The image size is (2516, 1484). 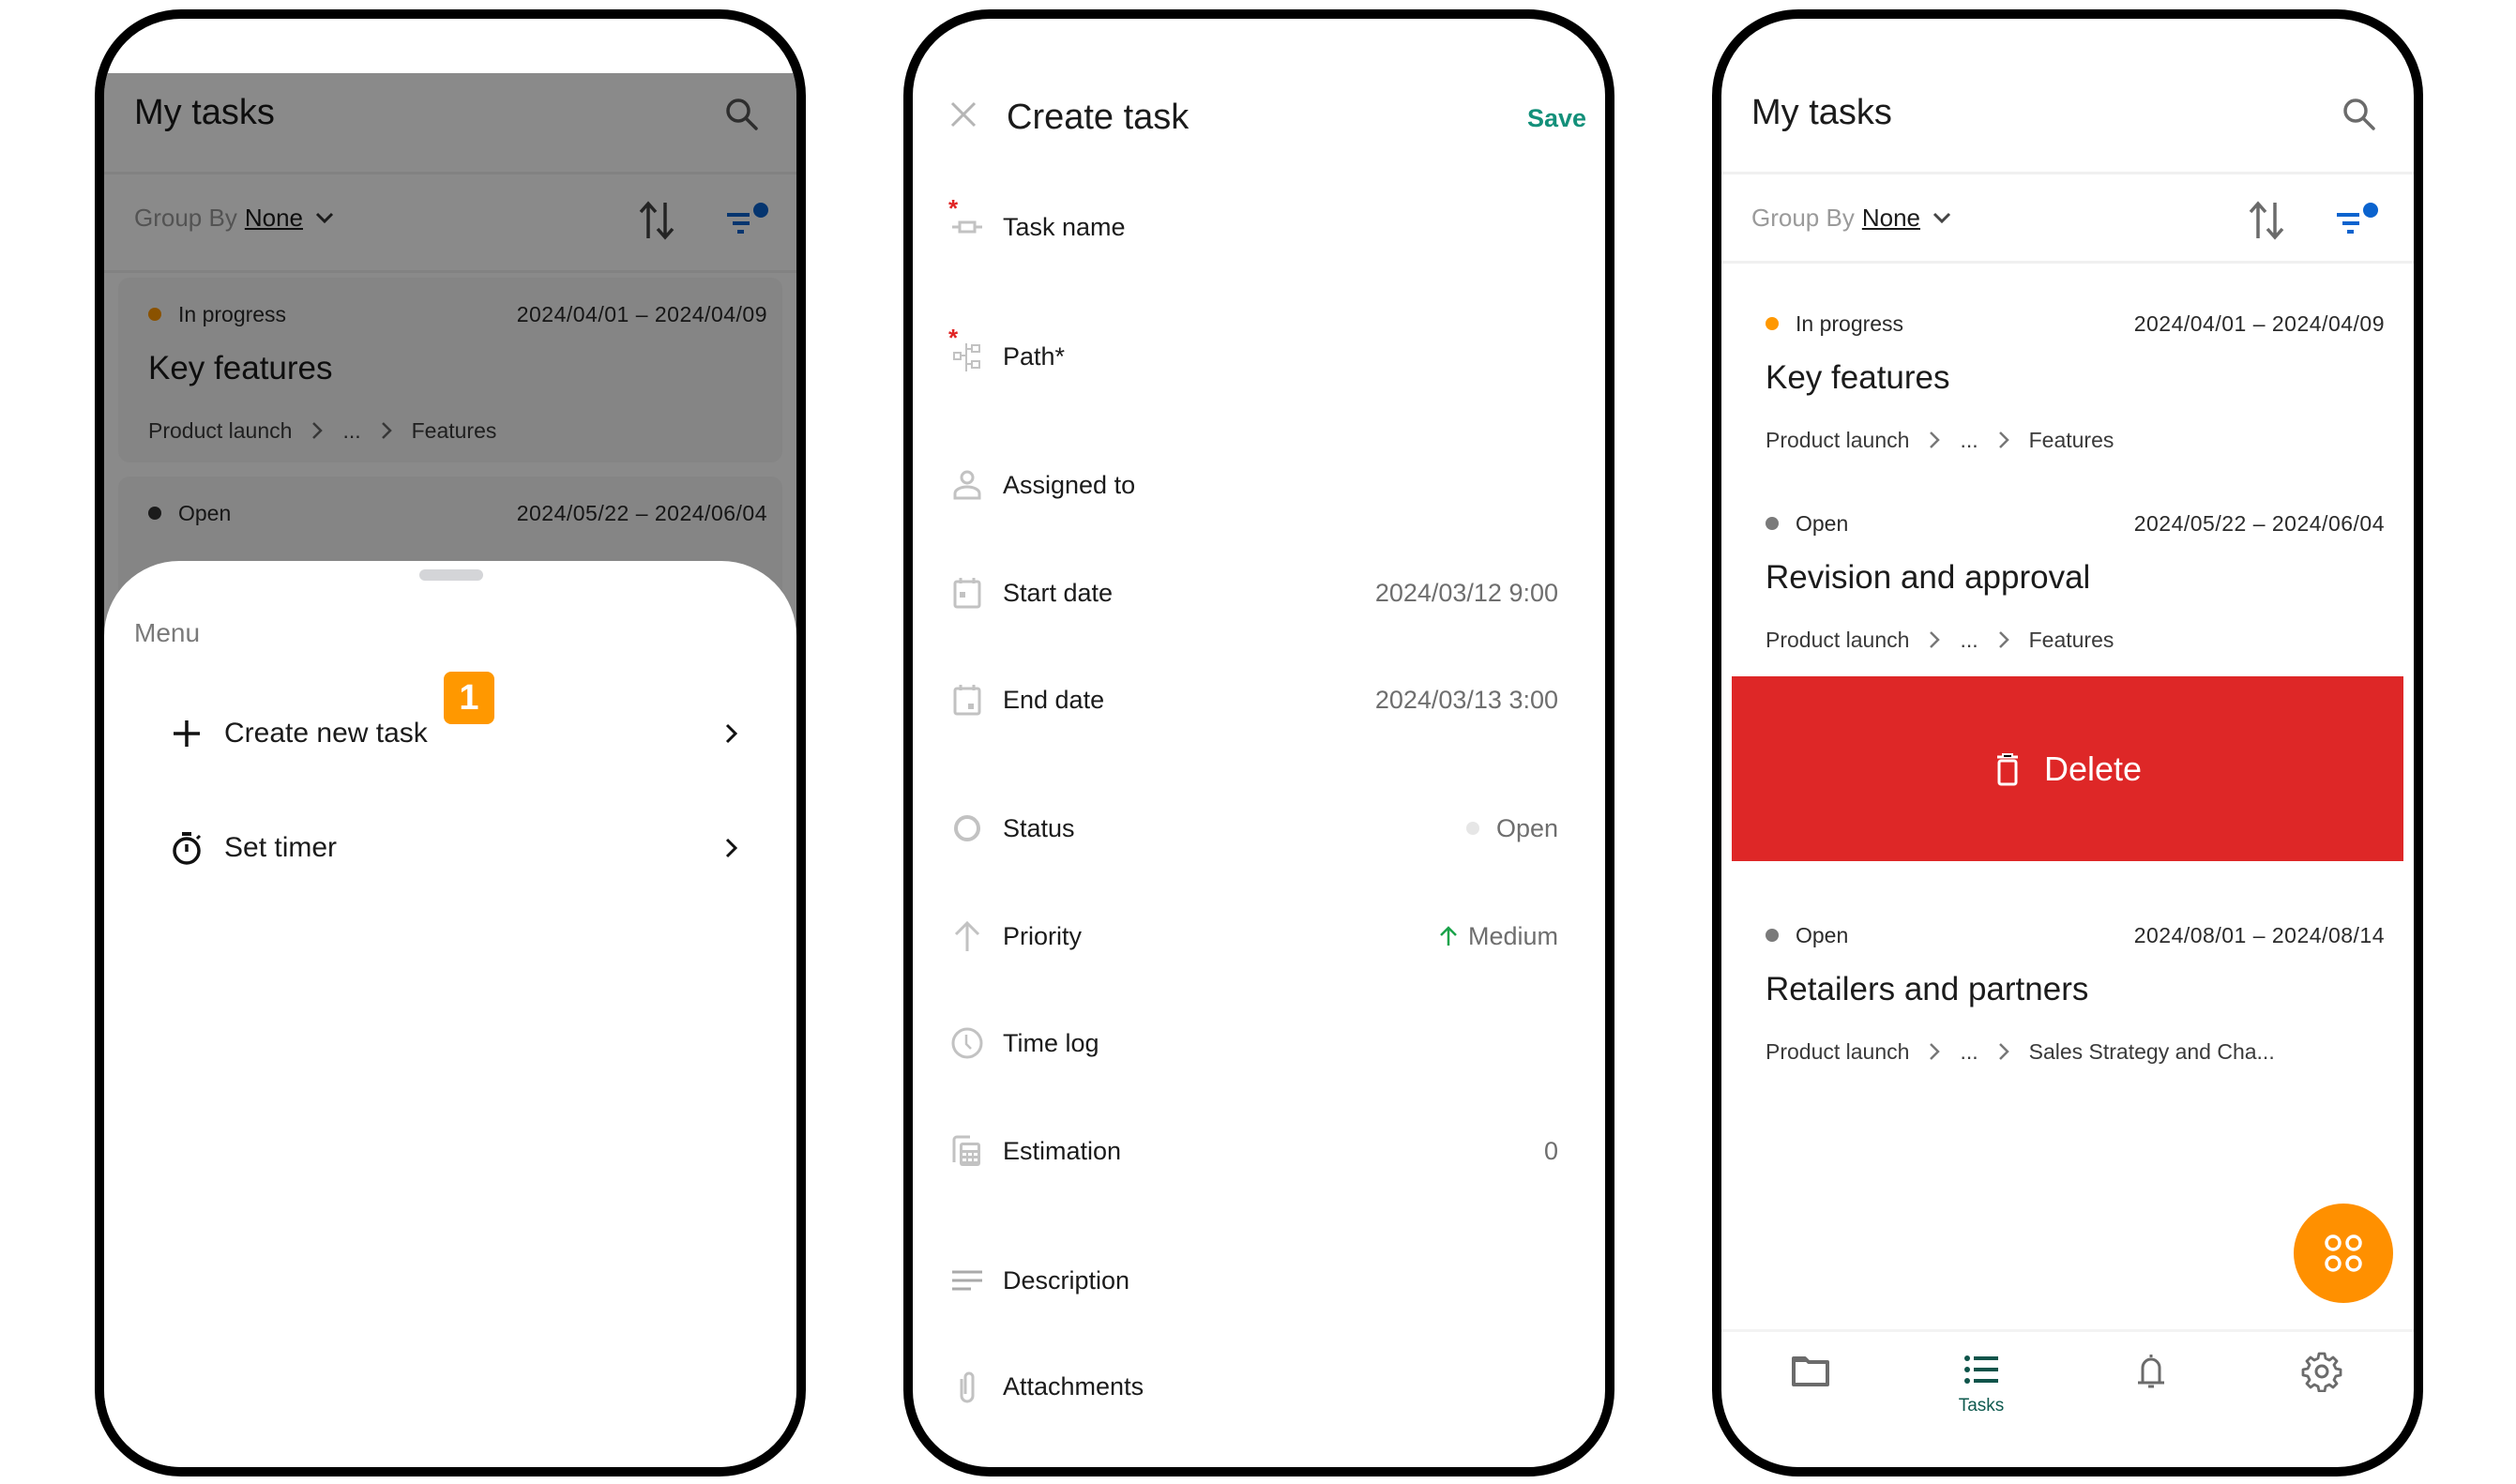 What do you see at coordinates (1039, 828) in the screenshot?
I see `field-label: Status` at bounding box center [1039, 828].